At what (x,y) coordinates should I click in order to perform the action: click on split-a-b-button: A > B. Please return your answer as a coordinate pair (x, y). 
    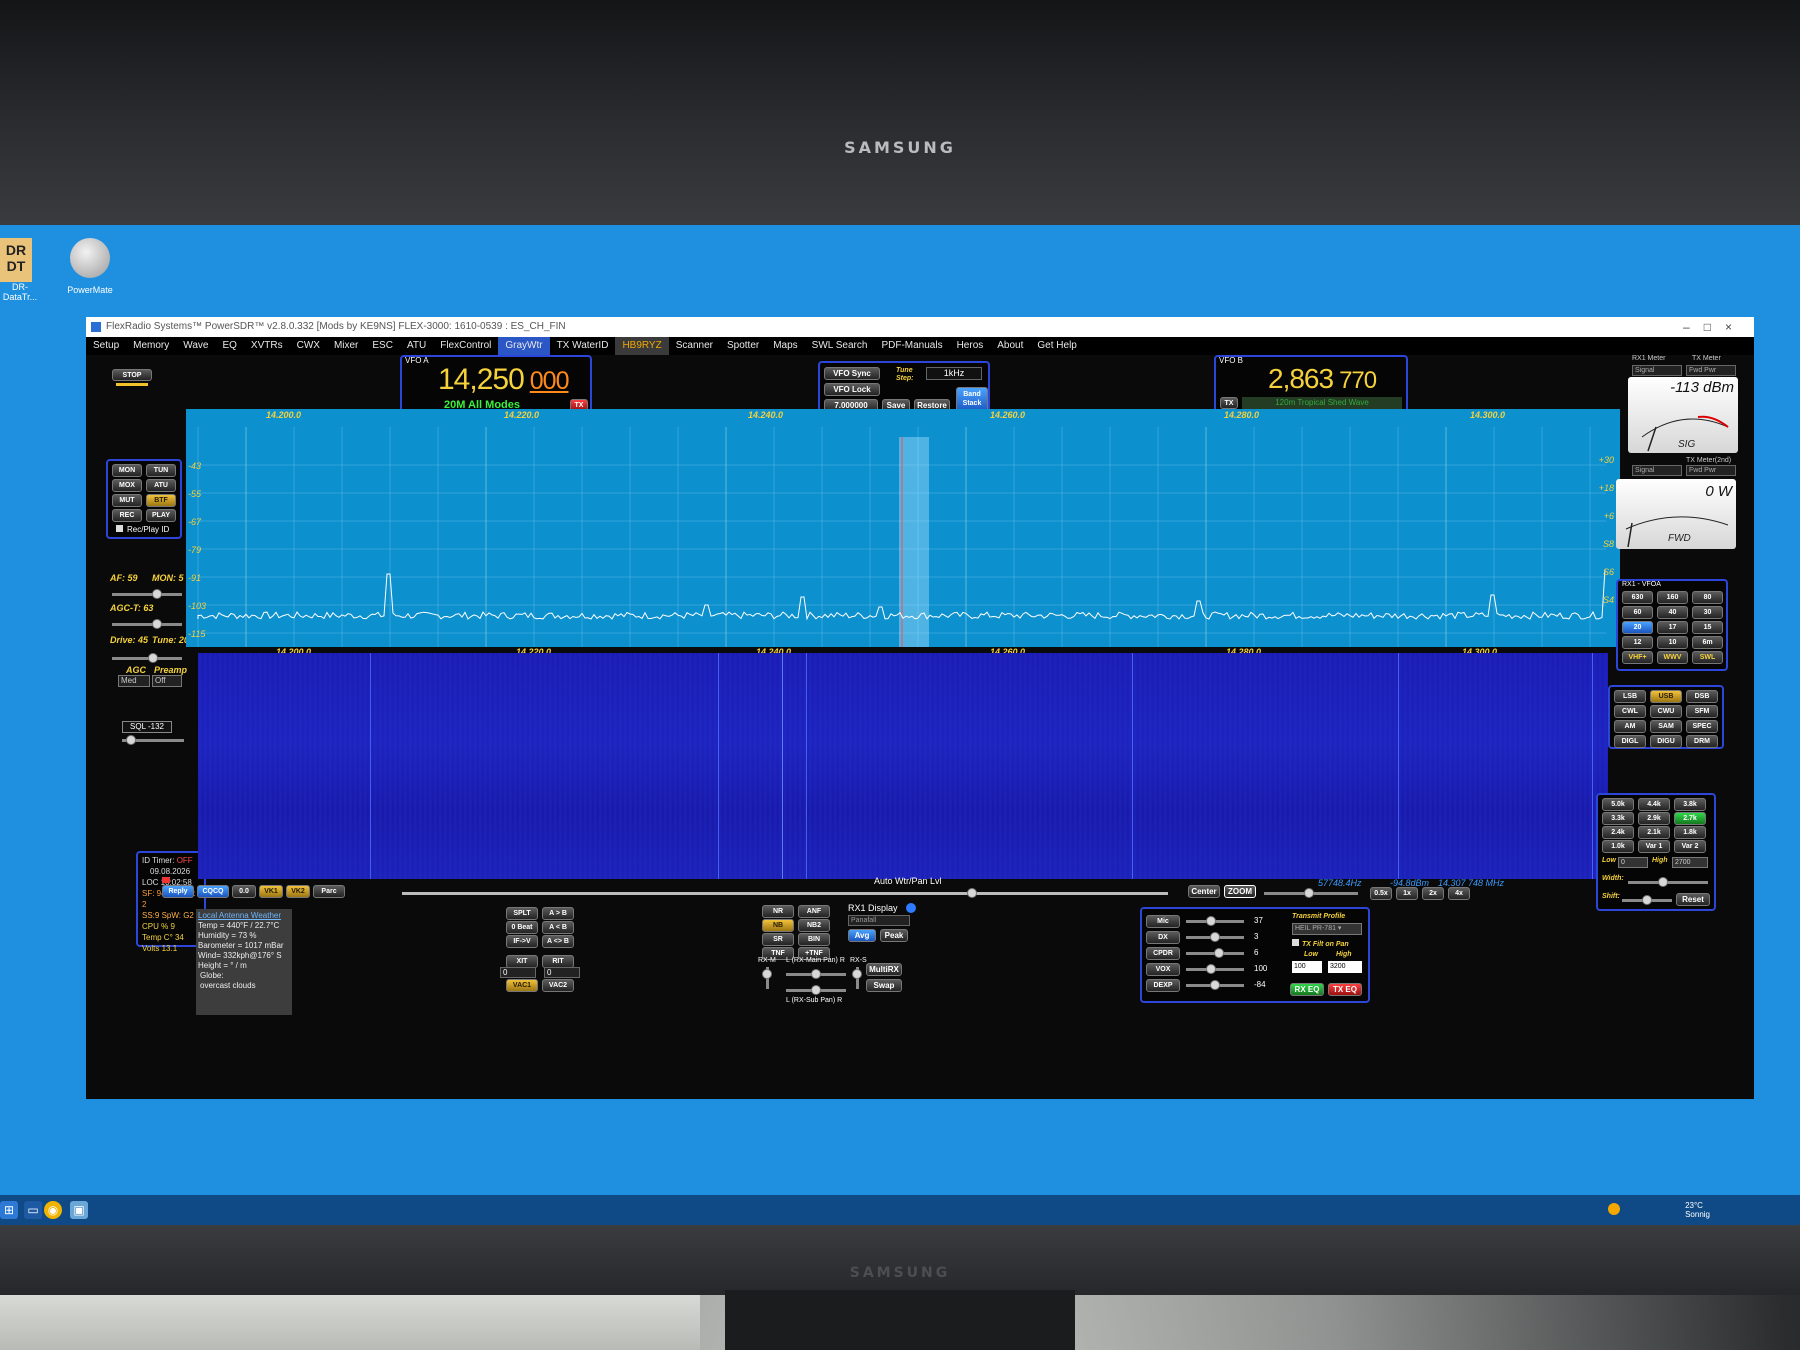
    Looking at the image, I should click on (558, 913).